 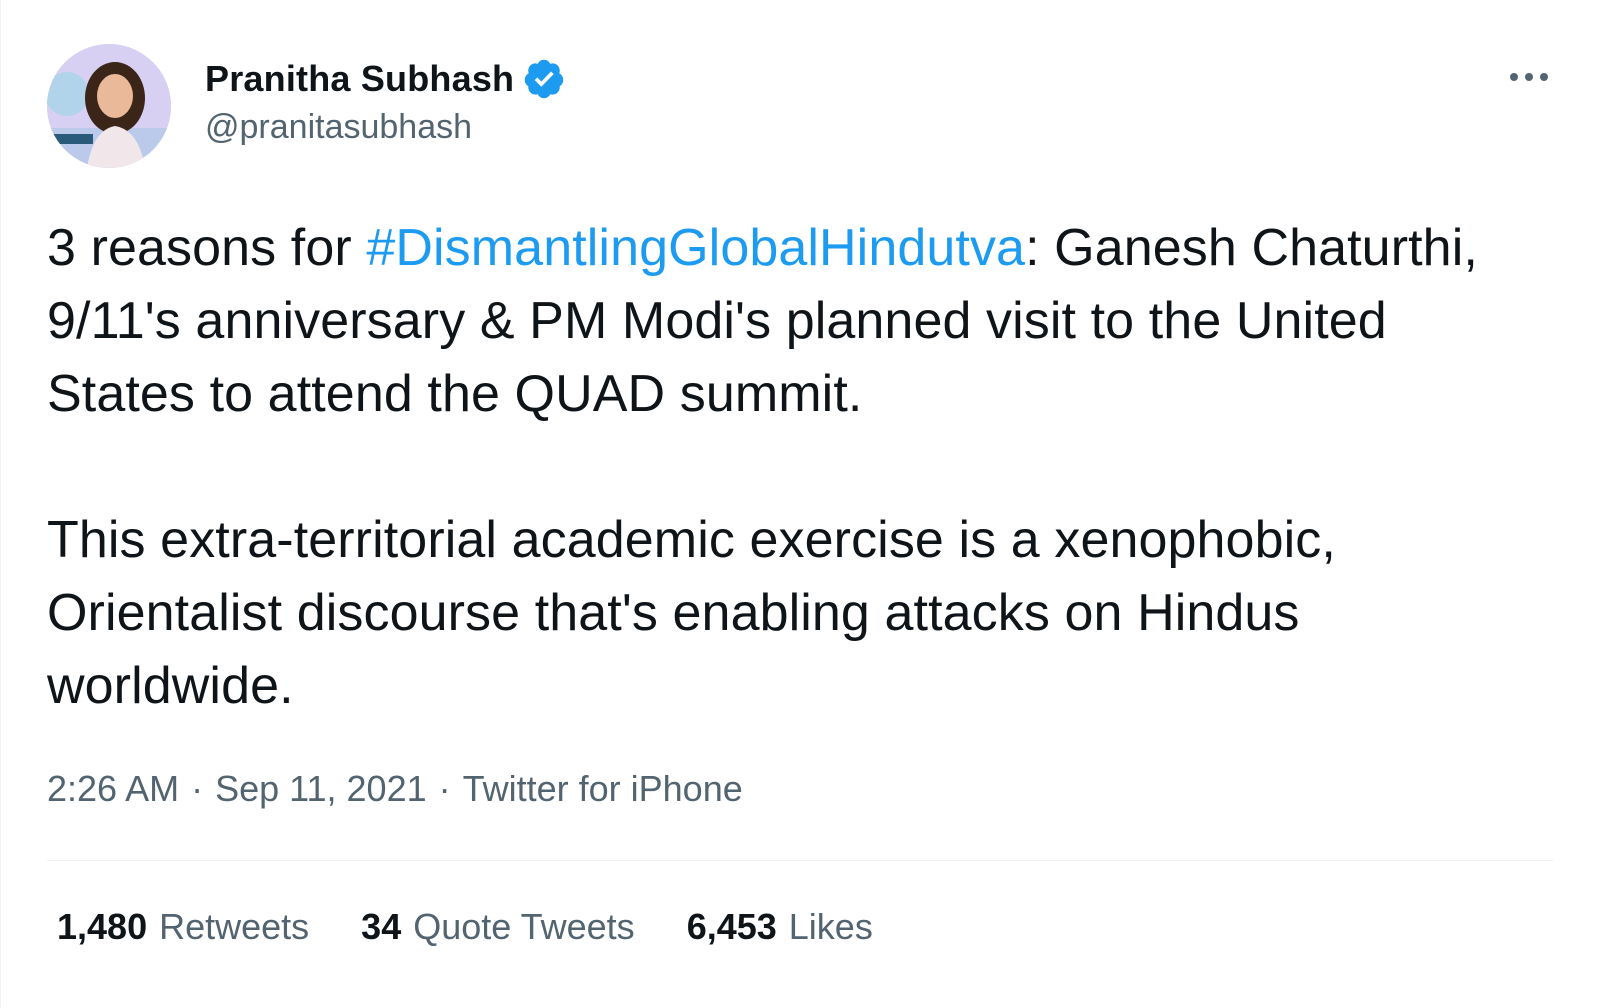 I want to click on more-options-button, so click(x=1529, y=77).